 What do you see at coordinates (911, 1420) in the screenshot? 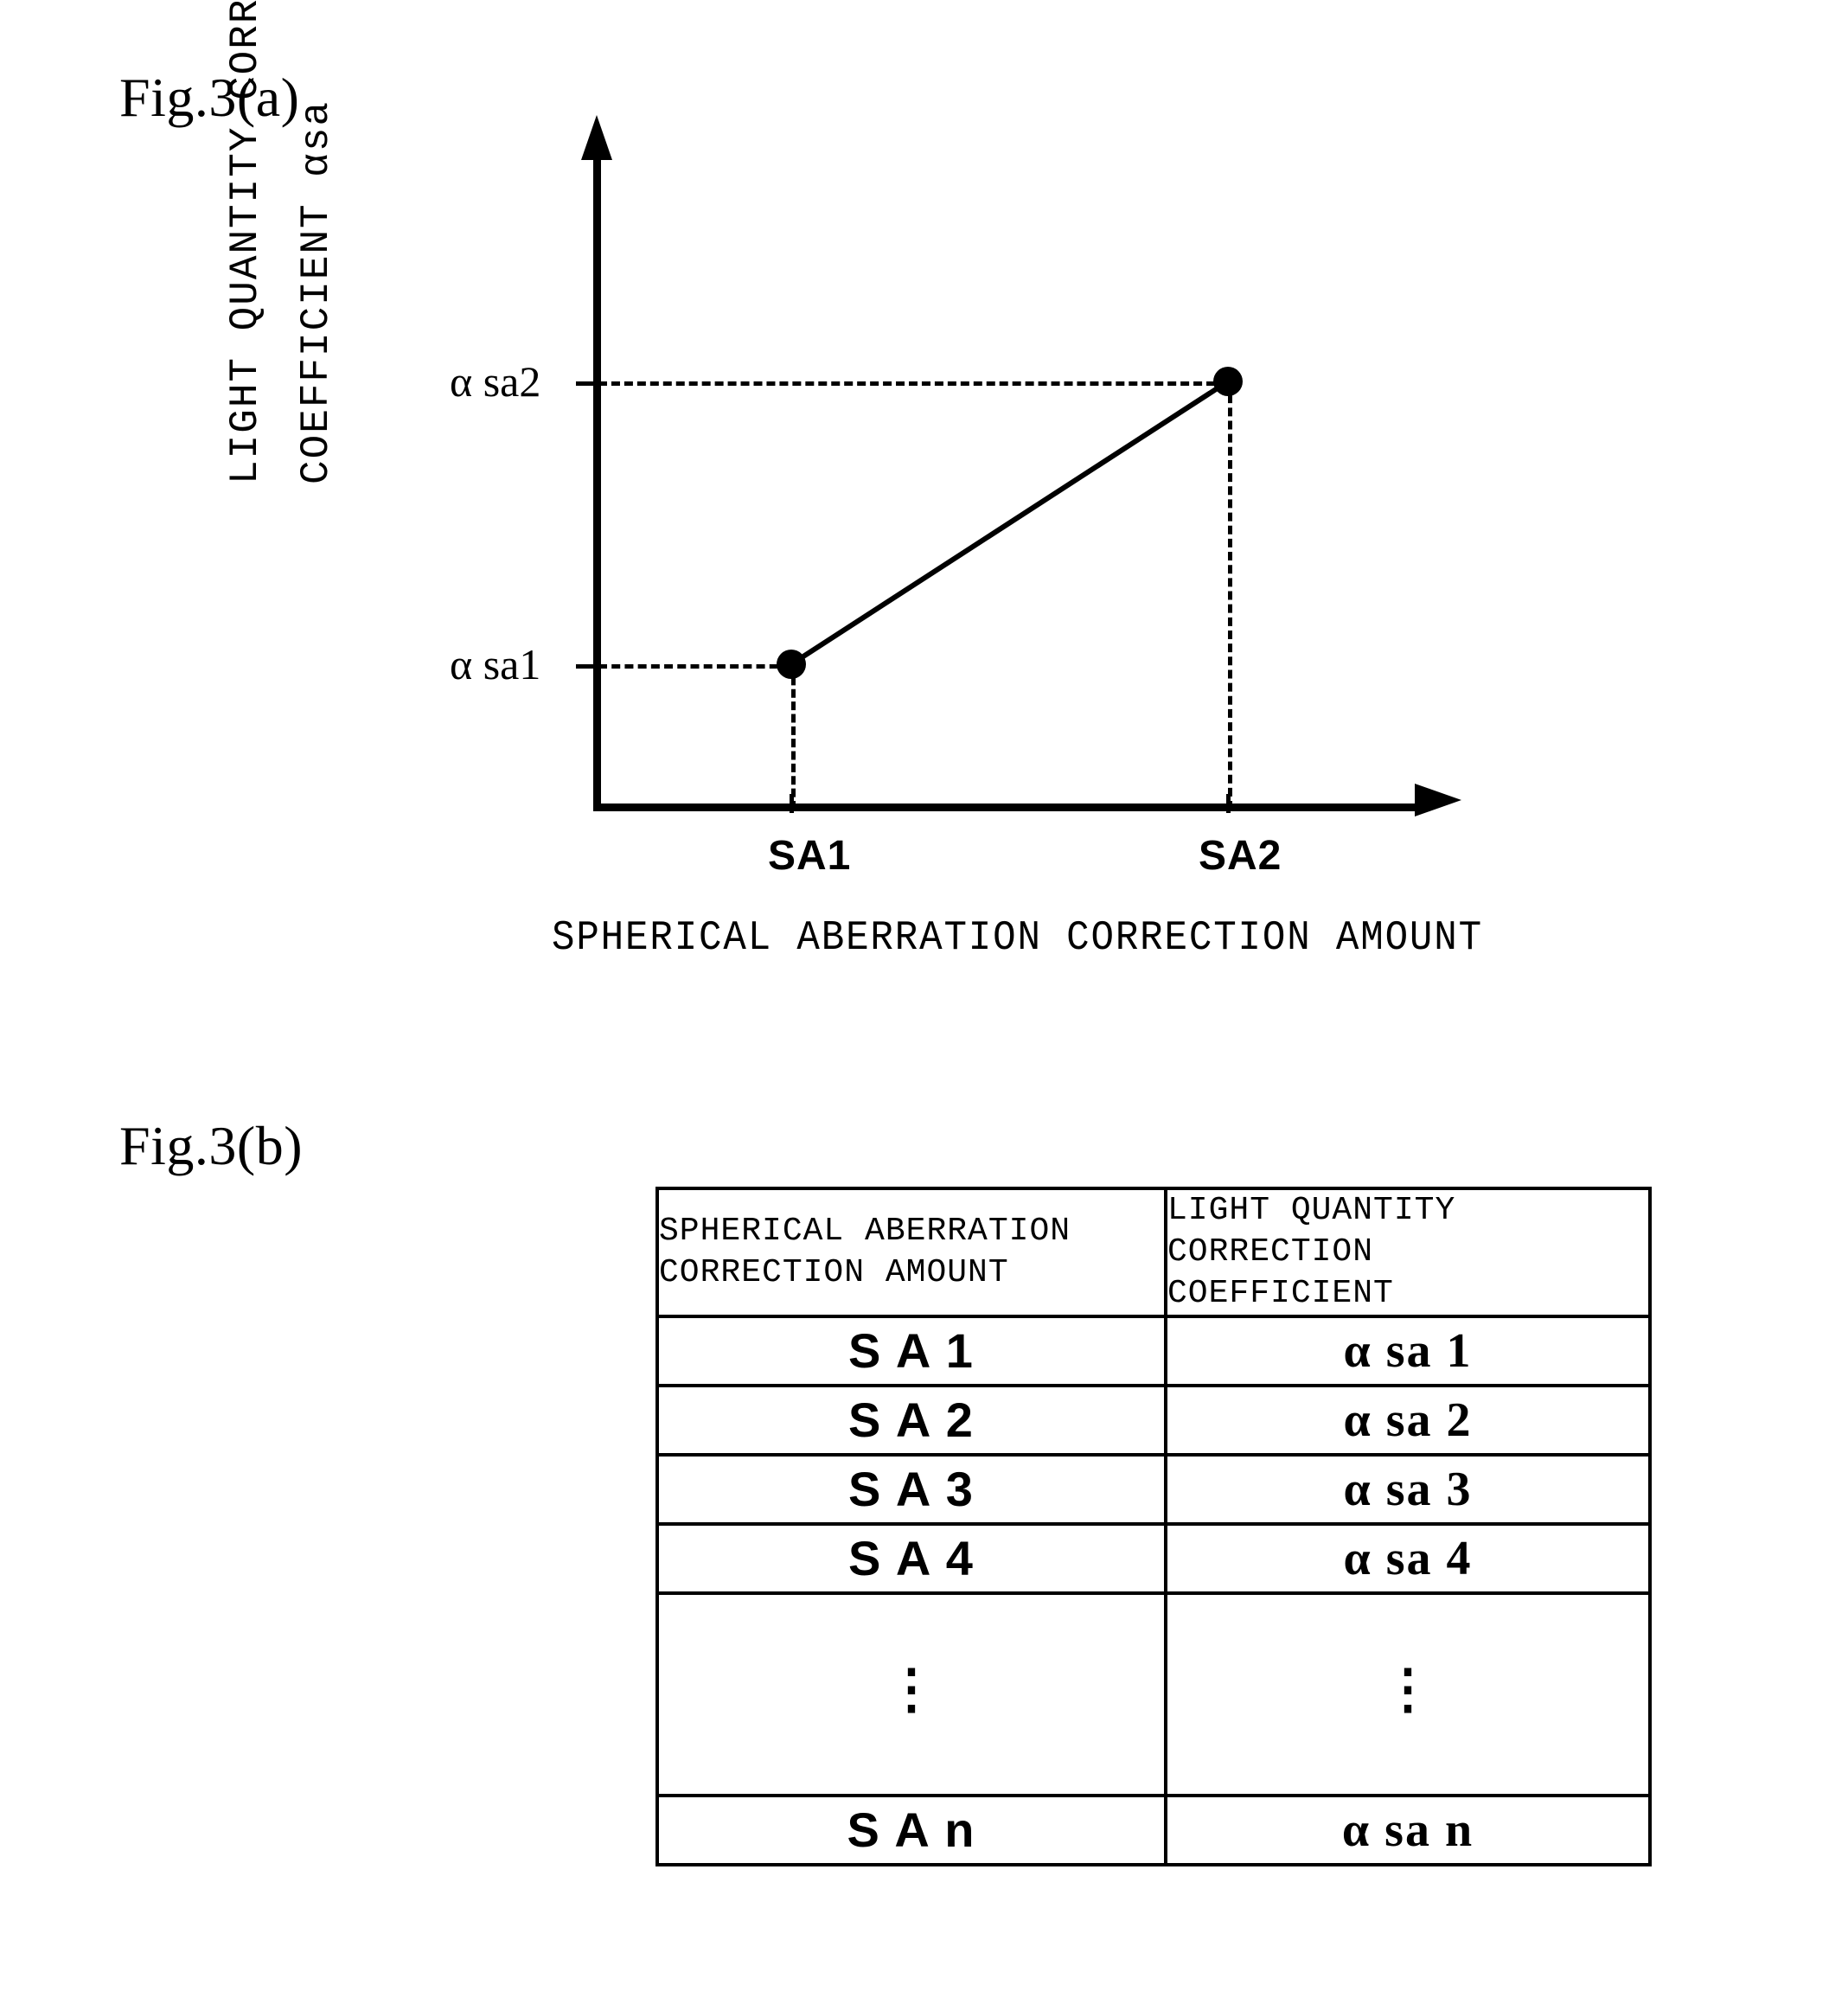
I see `table-cell-sa: S A 2` at bounding box center [911, 1420].